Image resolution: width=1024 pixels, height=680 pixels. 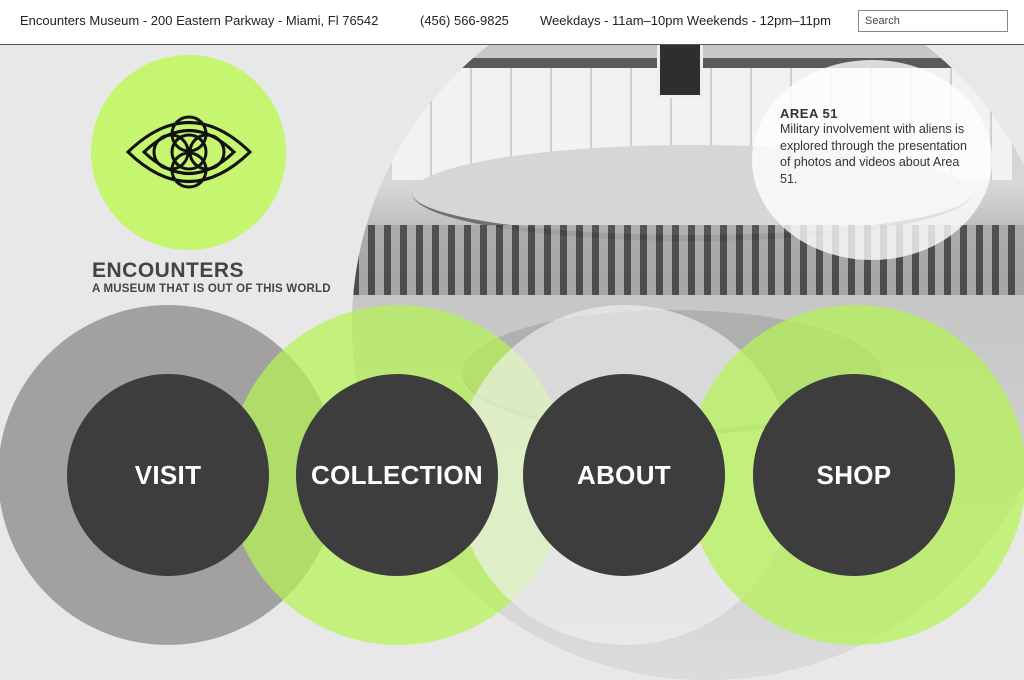 I want to click on nav-visit: VISIT, so click(x=168, y=475).